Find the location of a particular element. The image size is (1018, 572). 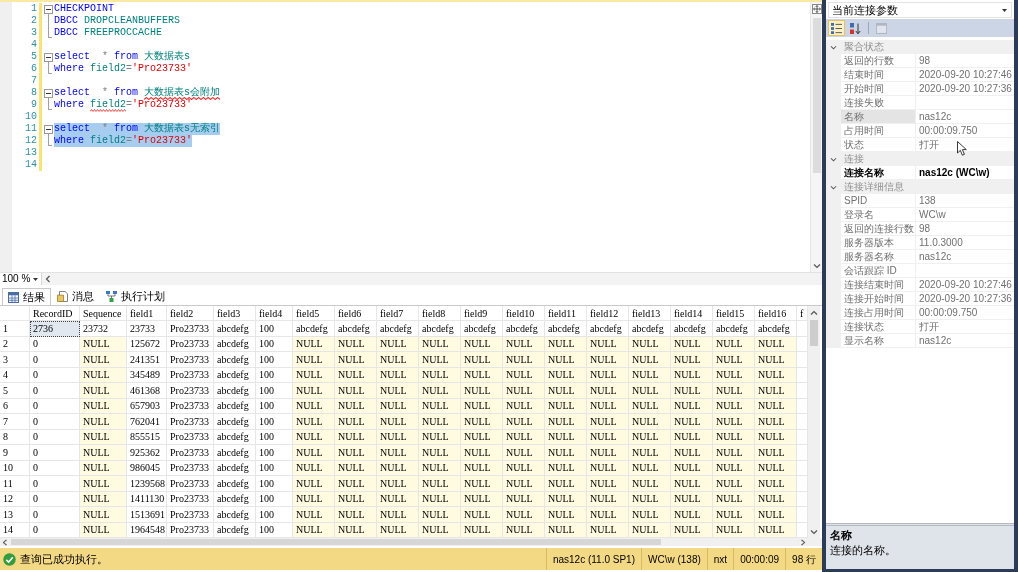

column-header: field9 is located at coordinates (482, 313).